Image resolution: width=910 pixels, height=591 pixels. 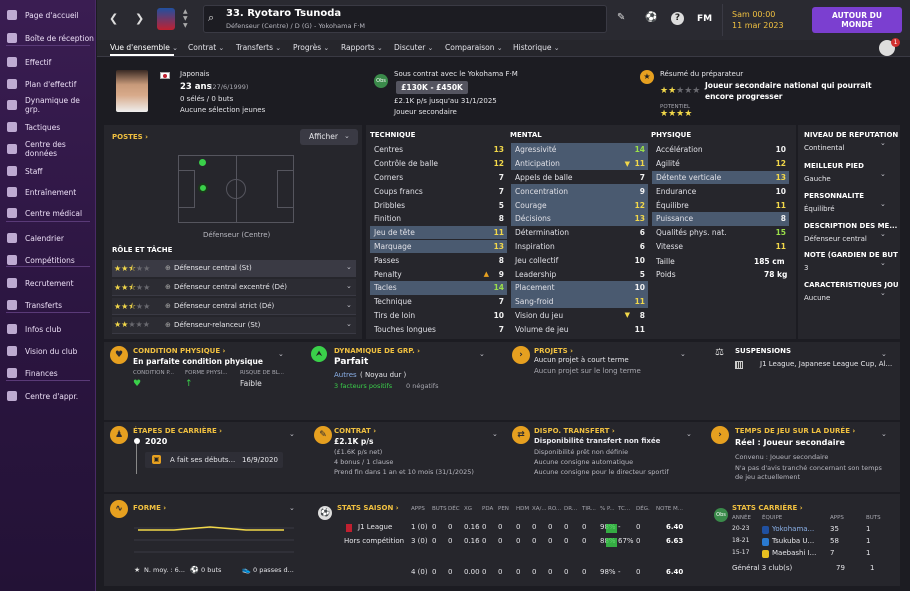 What do you see at coordinates (130, 137) in the screenshot?
I see `positions-header: POSTES ›` at bounding box center [130, 137].